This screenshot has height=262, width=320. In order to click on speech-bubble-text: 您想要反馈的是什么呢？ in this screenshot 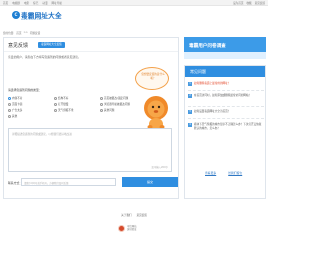, I will do `click(153, 76)`.